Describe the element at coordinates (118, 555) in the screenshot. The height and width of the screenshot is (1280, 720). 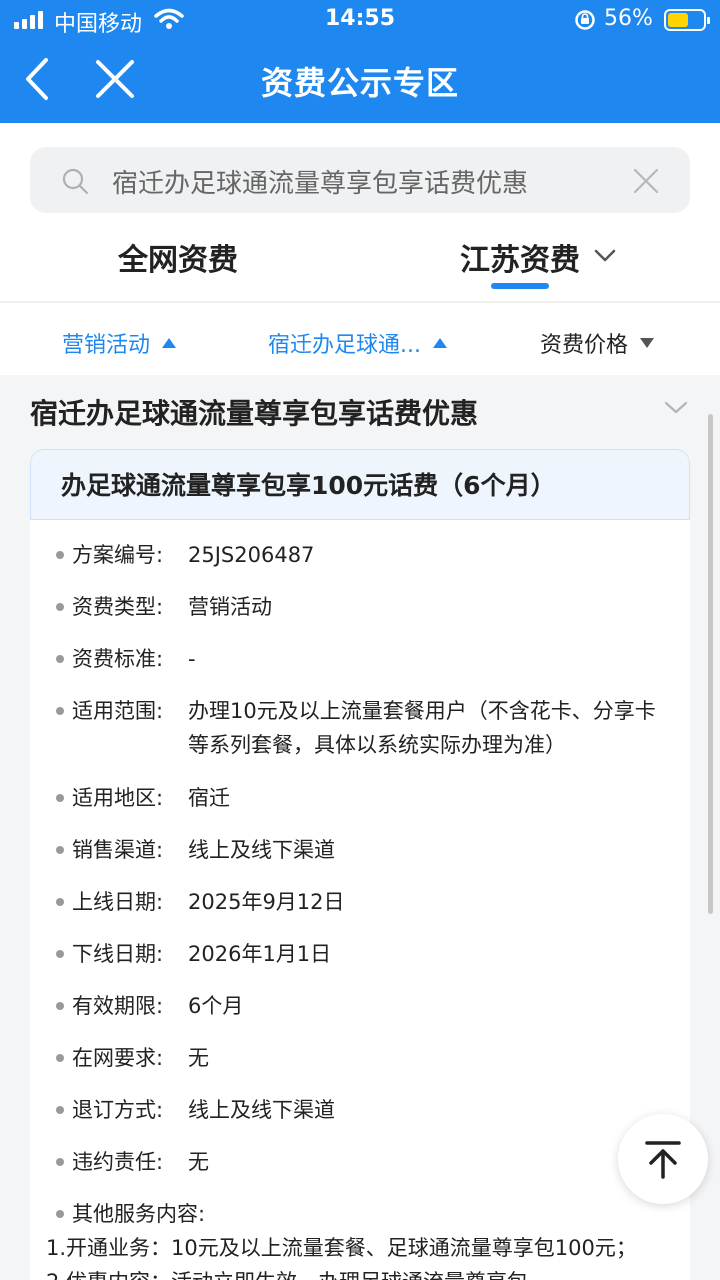
I see `detail-label: 方案编号:` at that location.